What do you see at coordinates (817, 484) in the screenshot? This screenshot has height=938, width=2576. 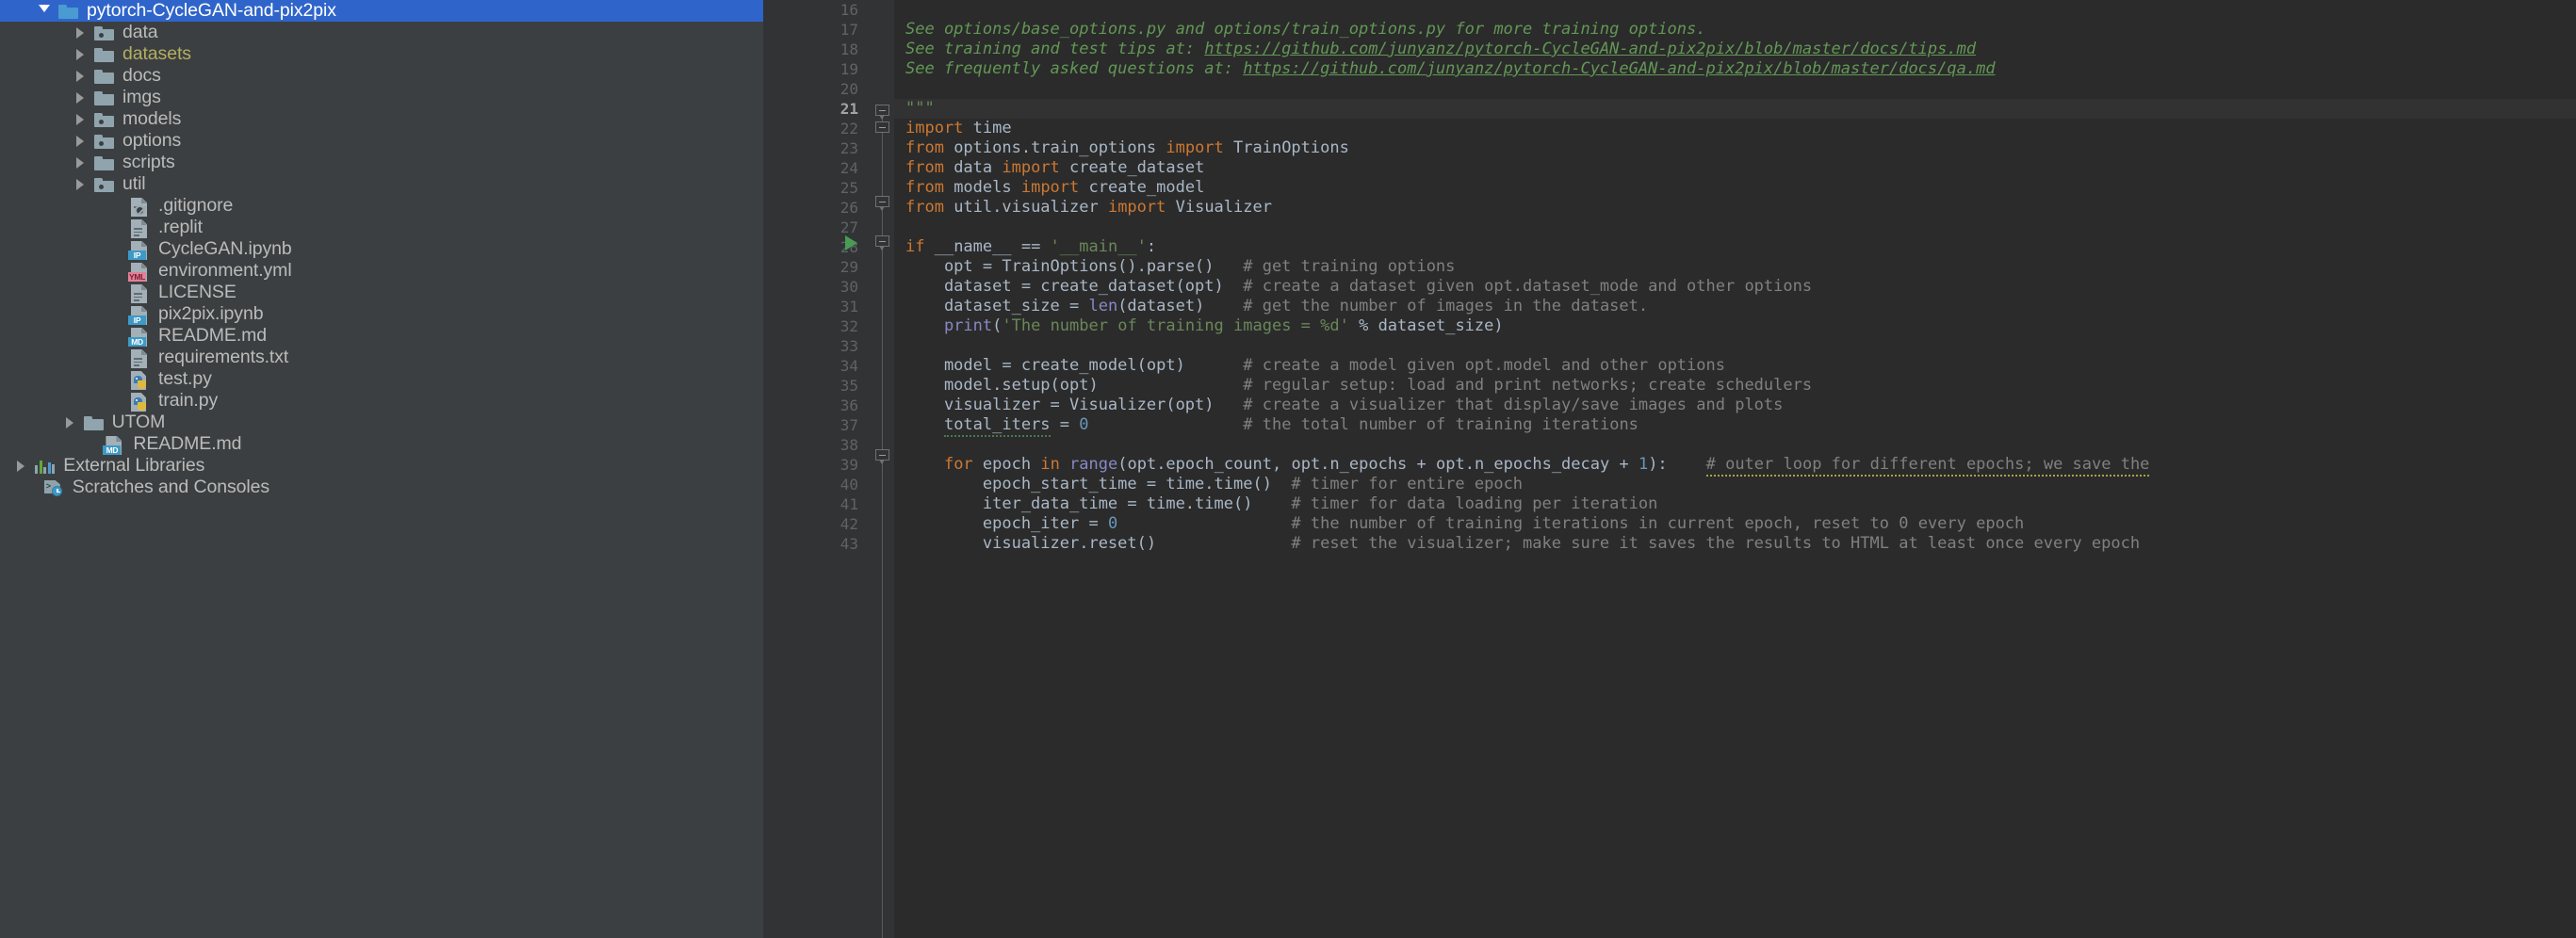 I see `line-number: 40` at bounding box center [817, 484].